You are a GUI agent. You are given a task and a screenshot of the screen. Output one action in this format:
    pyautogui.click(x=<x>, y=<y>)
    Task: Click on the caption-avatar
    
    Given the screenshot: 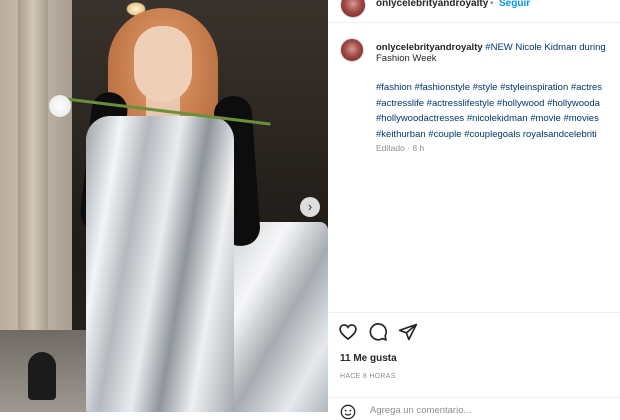 What is the action you would take?
    pyautogui.click(x=352, y=50)
    